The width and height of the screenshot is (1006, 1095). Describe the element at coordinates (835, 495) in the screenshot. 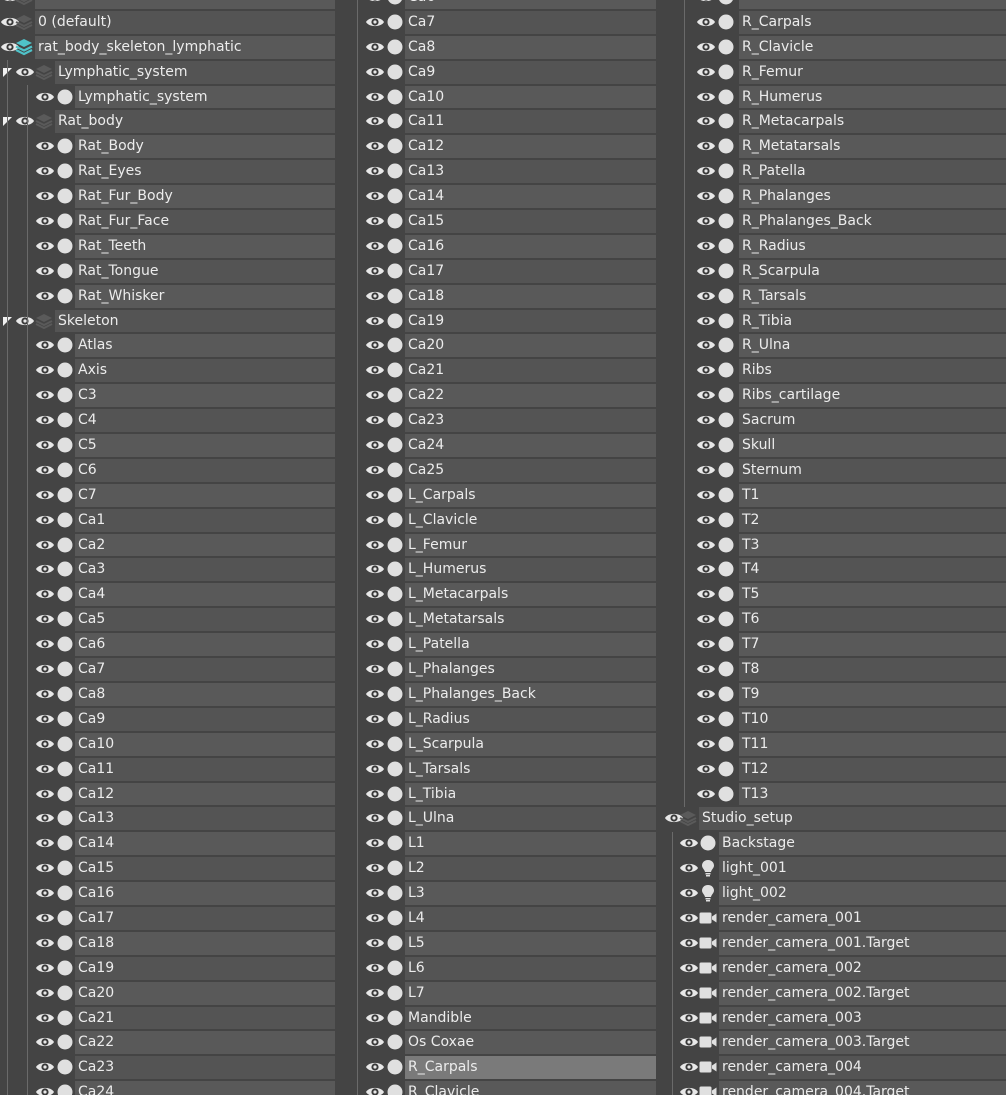

I see `outliner-row: T1` at that location.